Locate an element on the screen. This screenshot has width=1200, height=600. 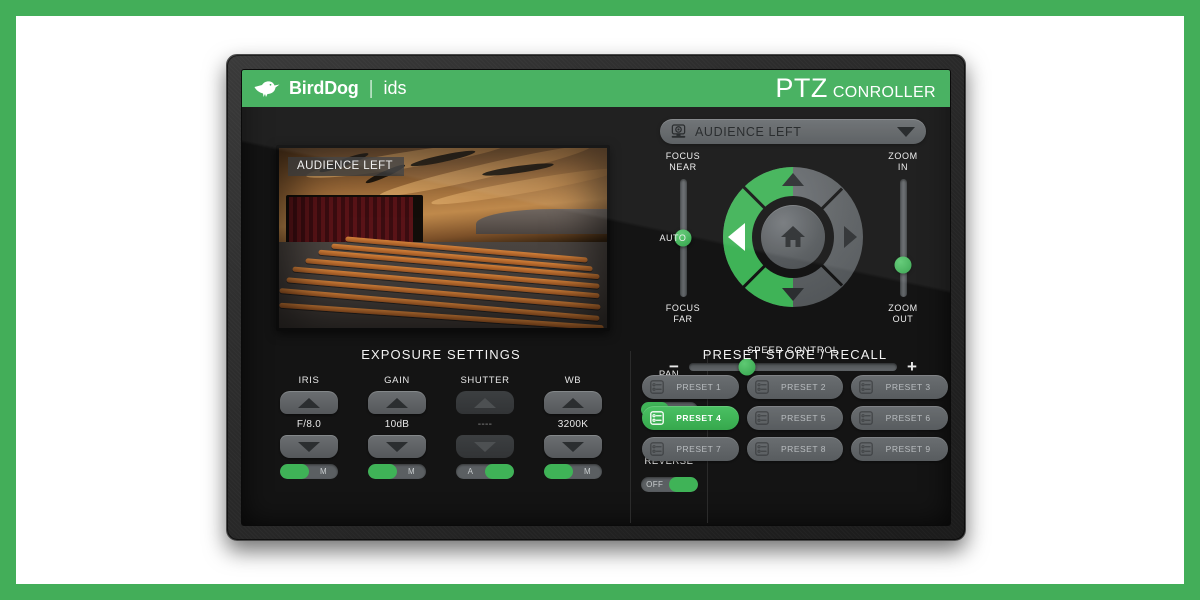
tilt-reverse-toggle: OFF is located at coordinates (669, 484).